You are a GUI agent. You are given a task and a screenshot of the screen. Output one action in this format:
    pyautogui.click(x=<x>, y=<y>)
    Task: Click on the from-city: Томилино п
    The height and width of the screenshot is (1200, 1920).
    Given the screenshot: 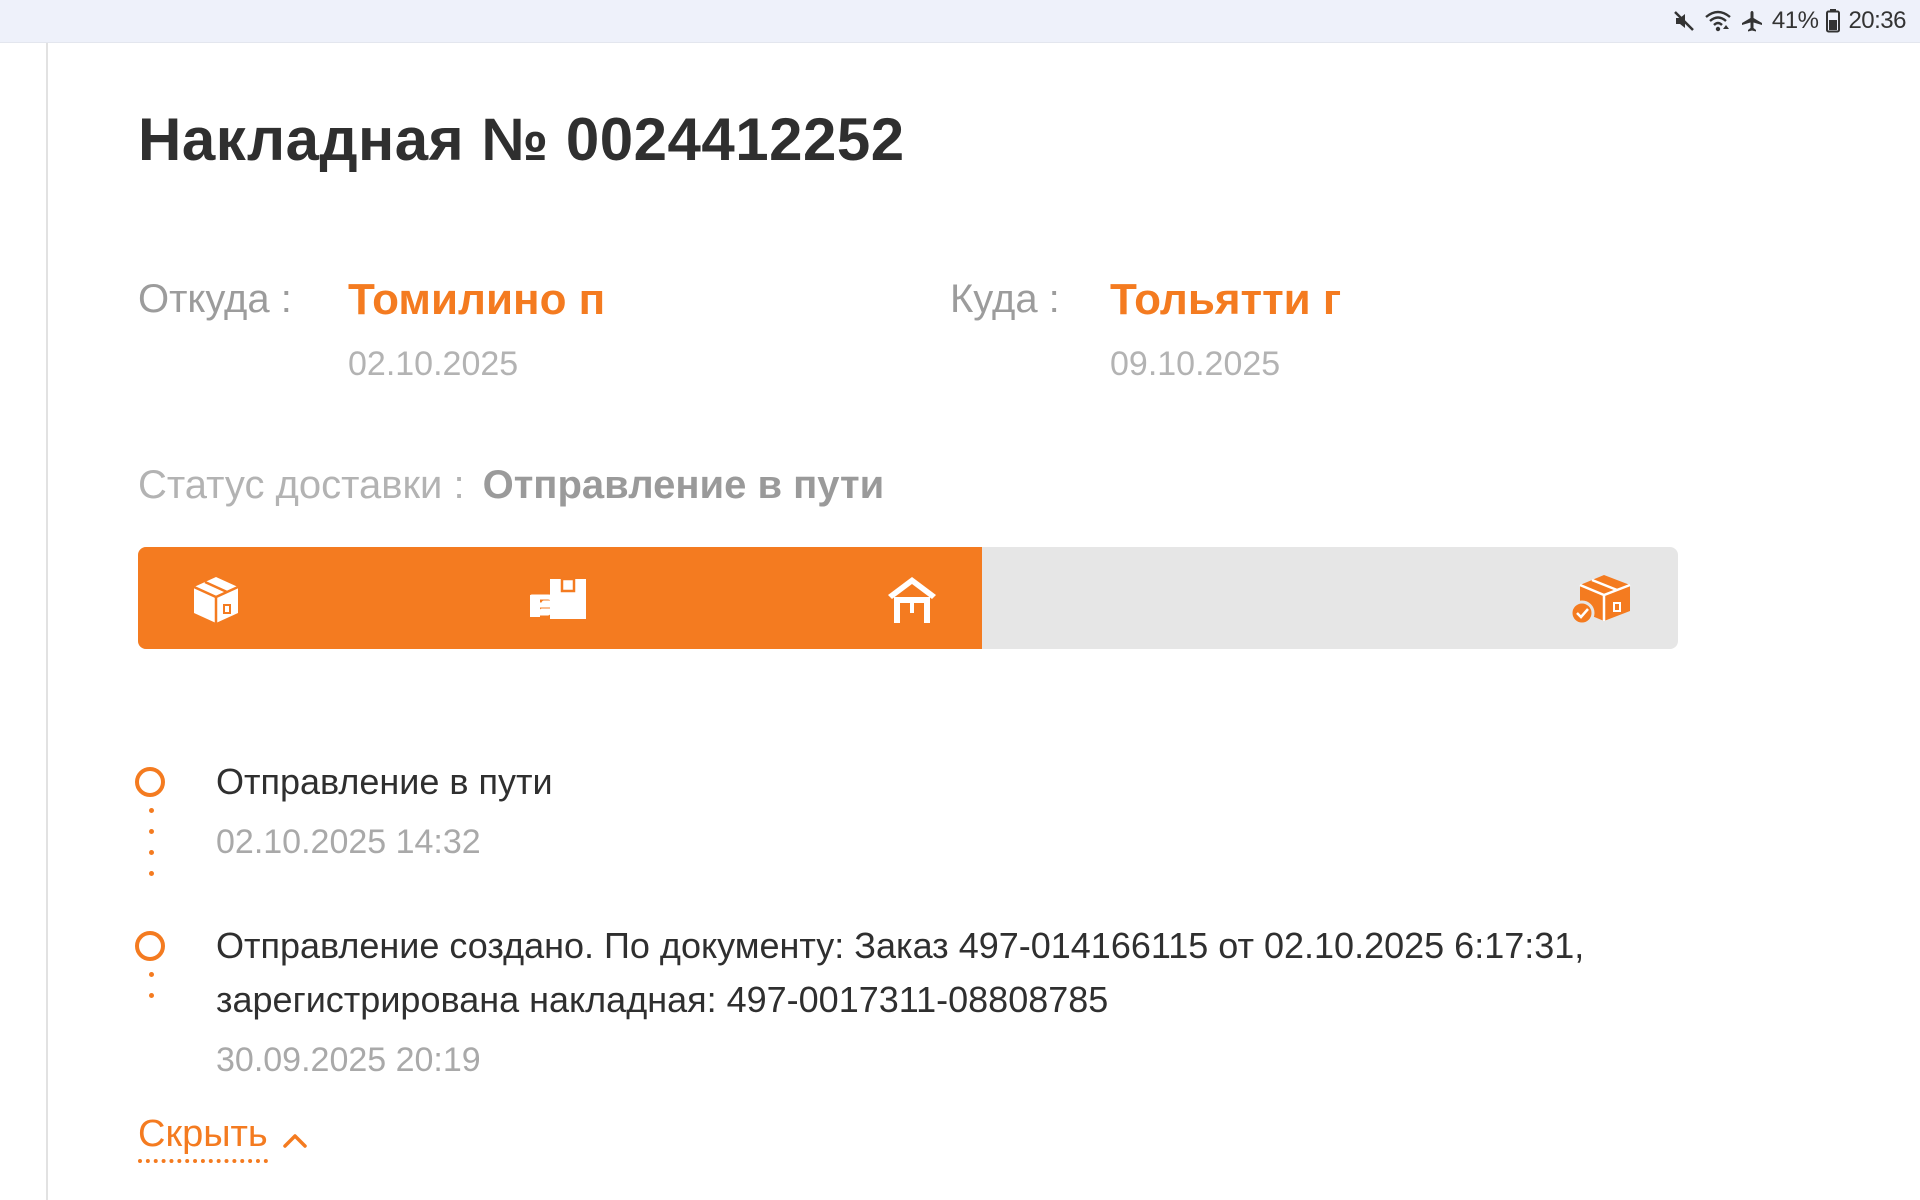 What is the action you would take?
    pyautogui.click(x=477, y=299)
    